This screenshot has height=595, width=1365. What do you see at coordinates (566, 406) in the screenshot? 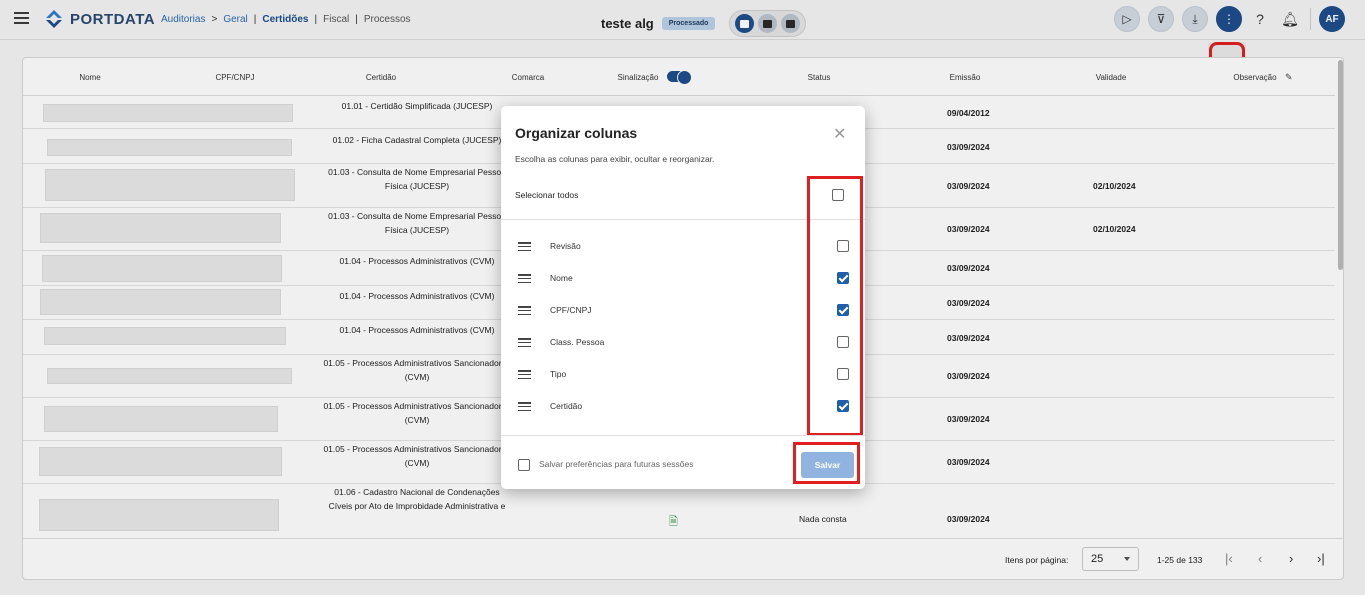
I see `column-label: Certidão` at bounding box center [566, 406].